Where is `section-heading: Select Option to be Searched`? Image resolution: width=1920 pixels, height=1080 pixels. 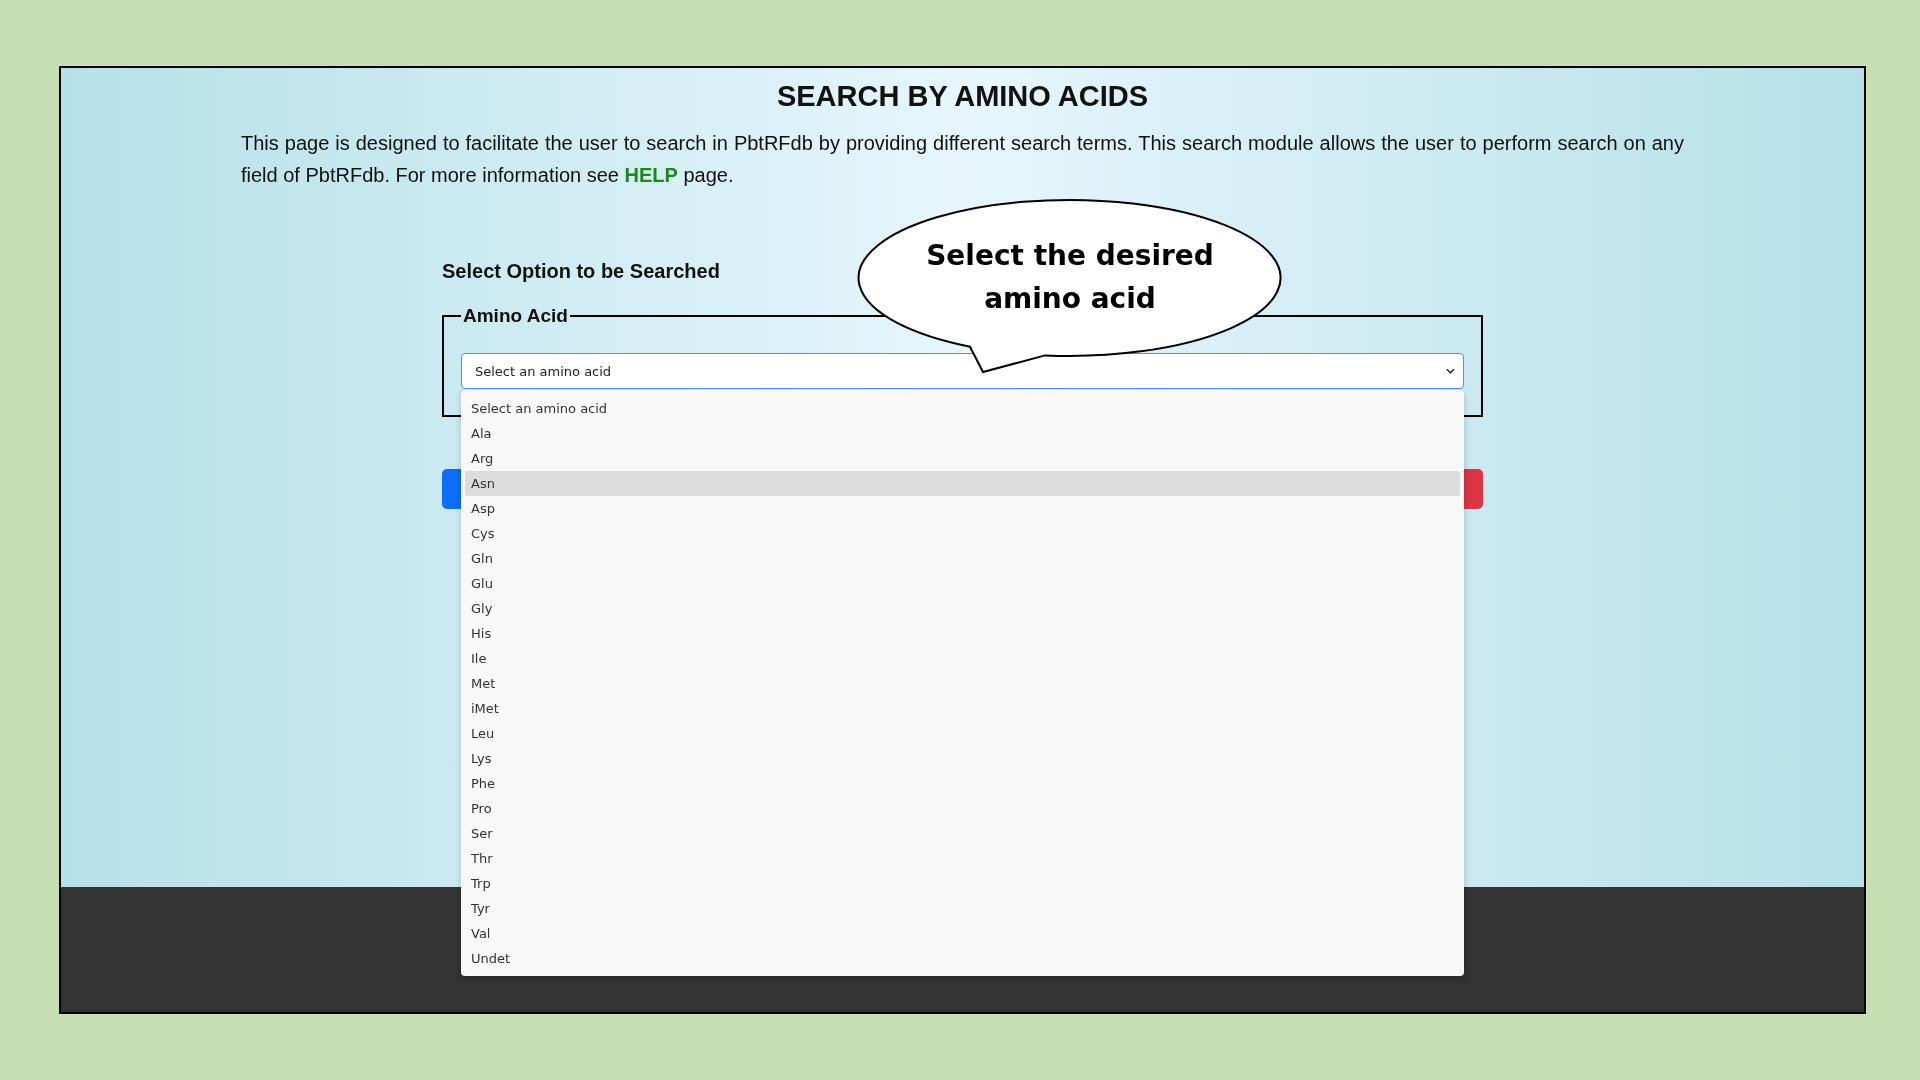
section-heading: Select Option to be Searched is located at coordinates (581, 271).